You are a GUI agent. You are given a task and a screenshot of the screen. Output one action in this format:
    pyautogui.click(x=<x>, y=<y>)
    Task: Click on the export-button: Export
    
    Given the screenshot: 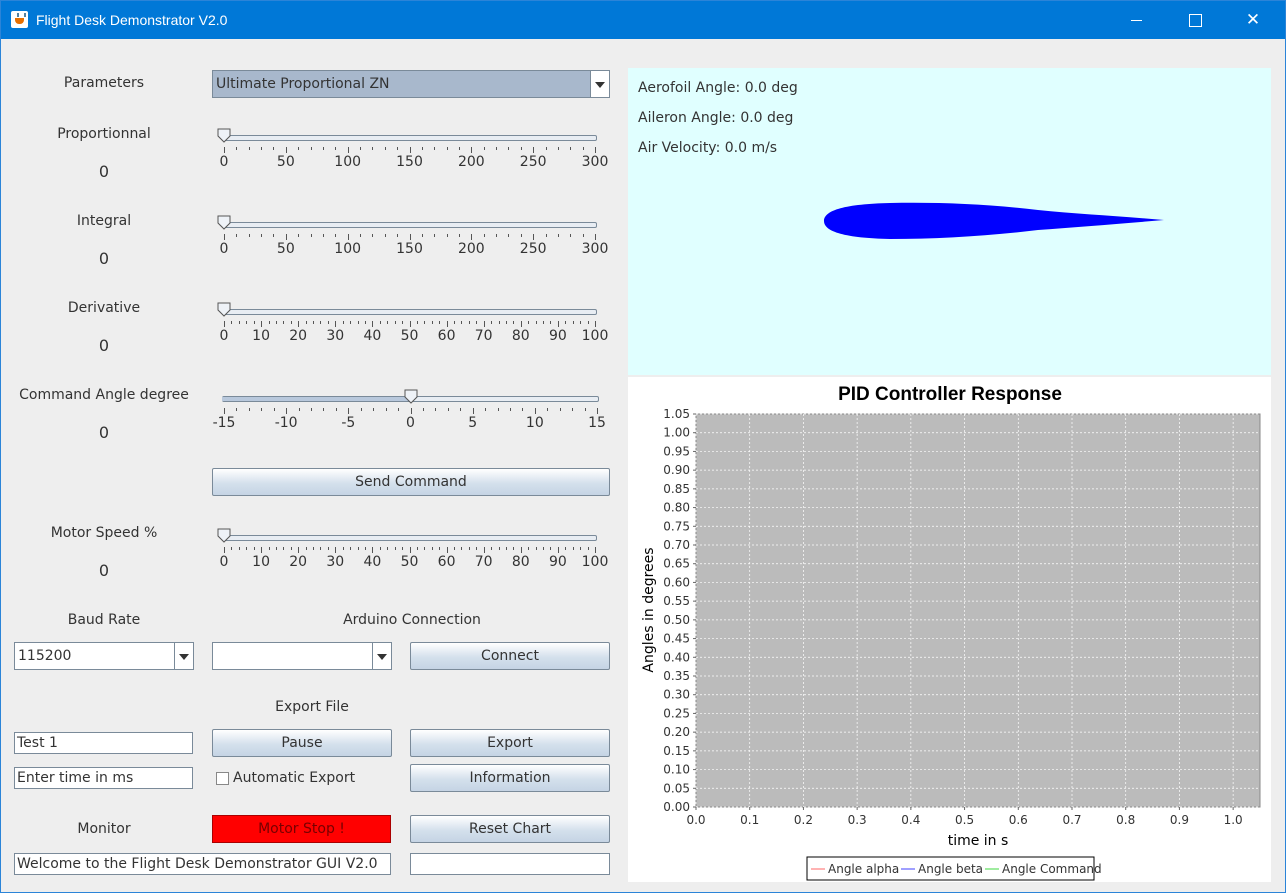 What is the action you would take?
    pyautogui.click(x=510, y=743)
    